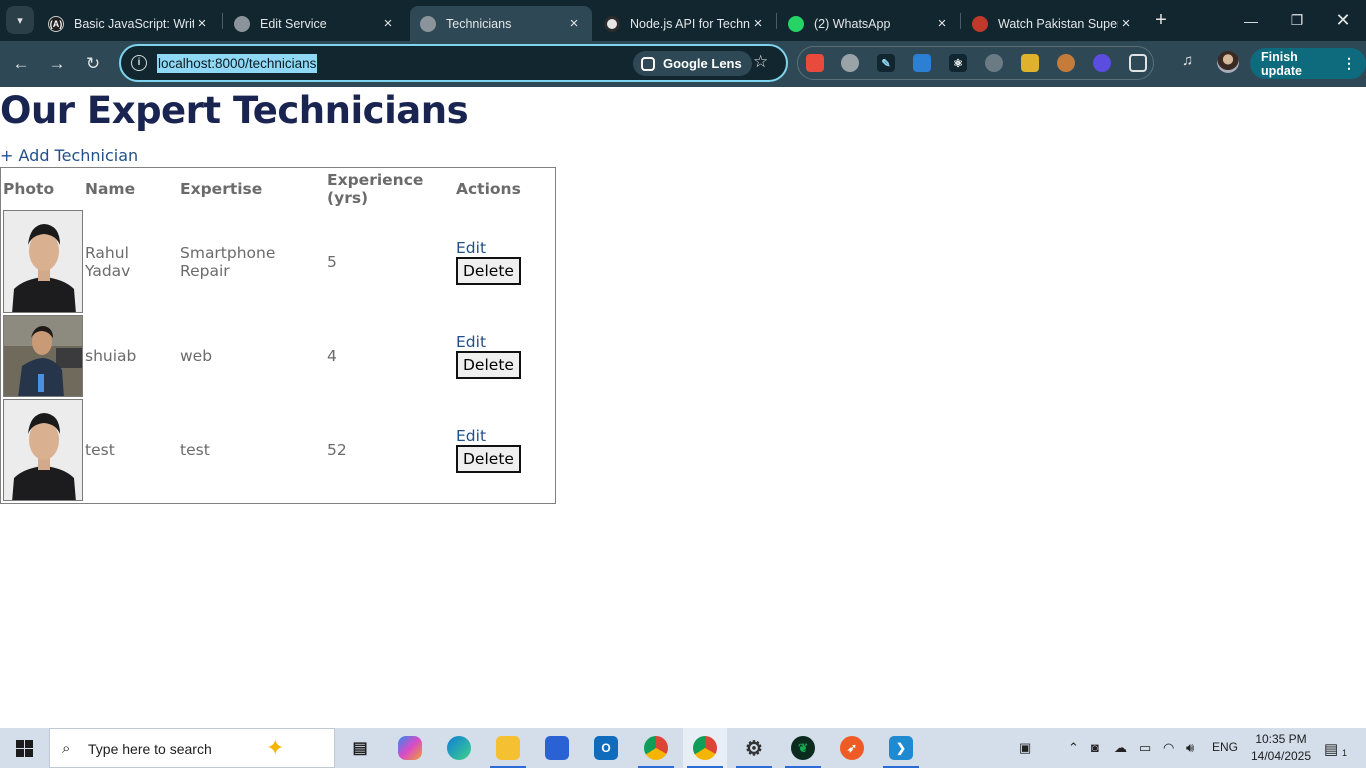 The width and height of the screenshot is (1366, 768). What do you see at coordinates (1025, 748) in the screenshot?
I see `news-icon: ▣` at bounding box center [1025, 748].